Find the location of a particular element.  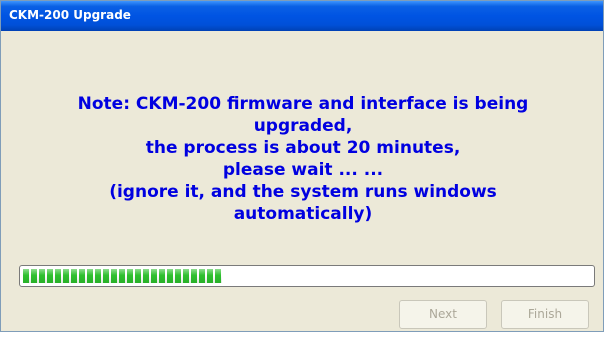

note-line: upgraded, is located at coordinates (303, 126).